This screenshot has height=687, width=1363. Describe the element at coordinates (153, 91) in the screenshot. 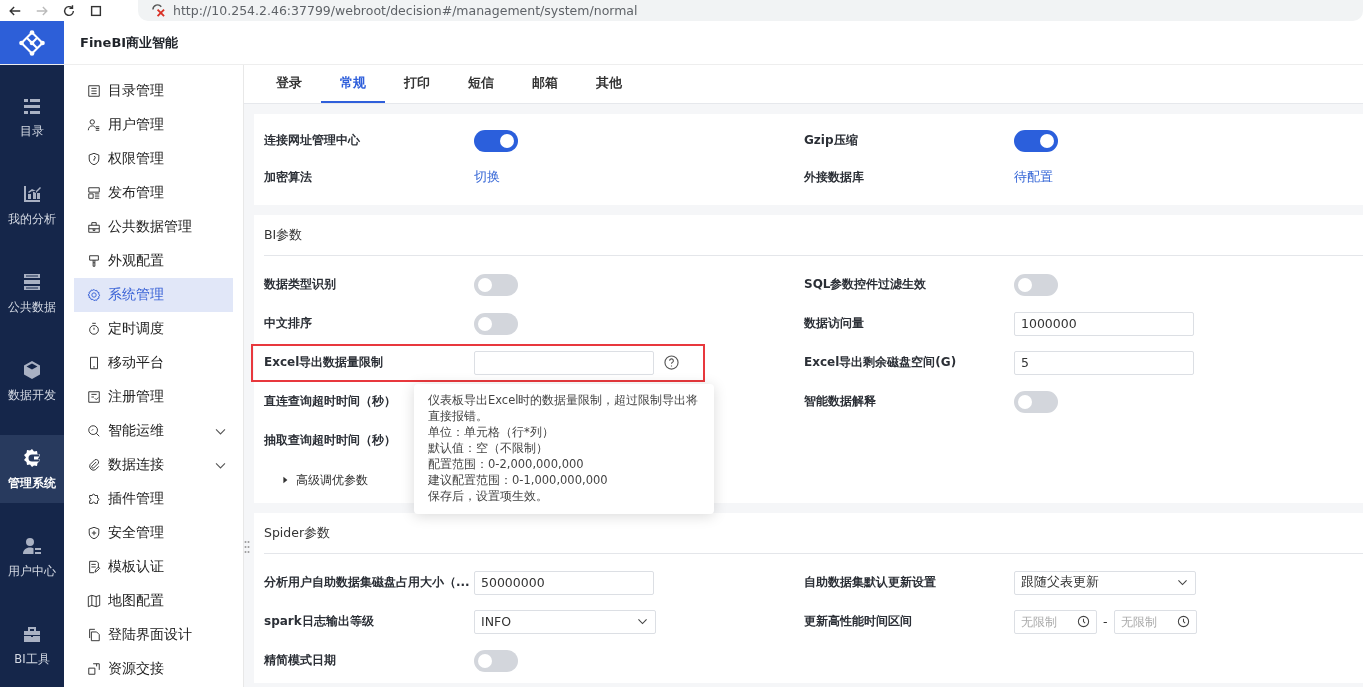

I see `sidebar-item: 目录管理` at that location.